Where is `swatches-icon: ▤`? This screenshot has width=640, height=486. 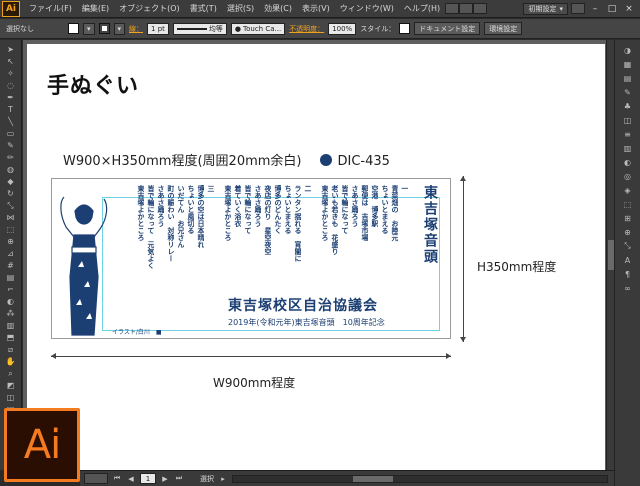 swatches-icon: ▤ is located at coordinates (628, 78).